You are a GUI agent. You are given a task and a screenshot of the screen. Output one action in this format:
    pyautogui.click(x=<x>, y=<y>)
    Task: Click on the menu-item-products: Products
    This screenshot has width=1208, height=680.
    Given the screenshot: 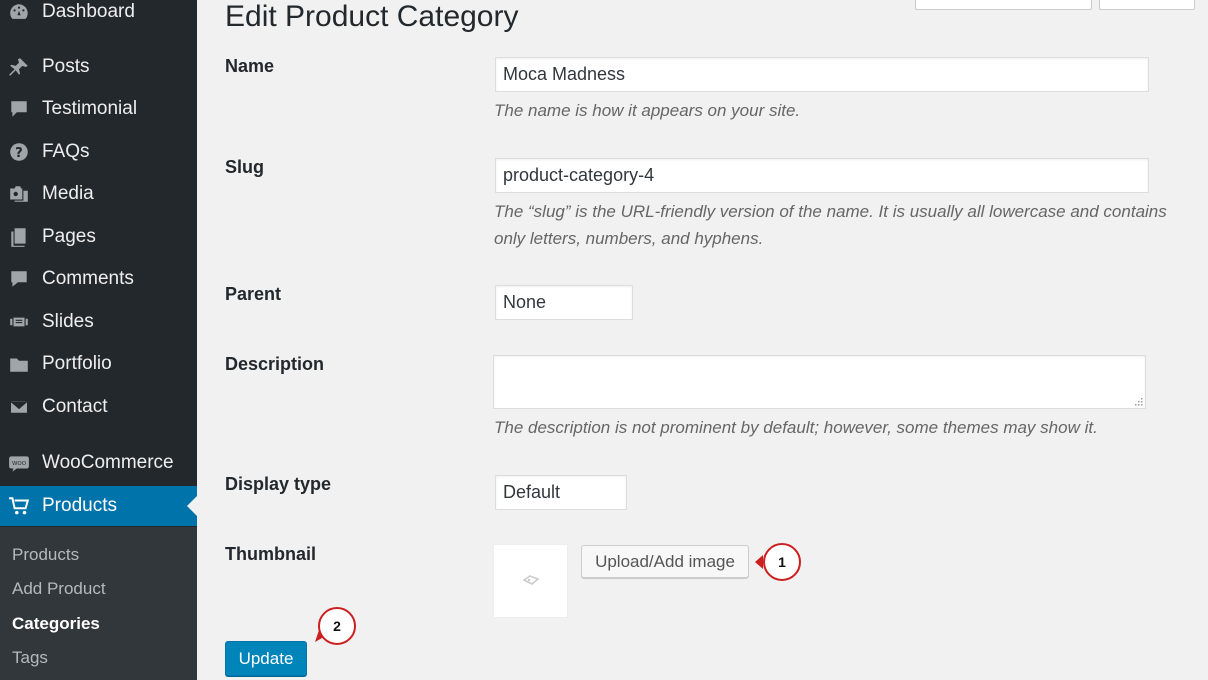 What is the action you would take?
    pyautogui.click(x=98, y=506)
    